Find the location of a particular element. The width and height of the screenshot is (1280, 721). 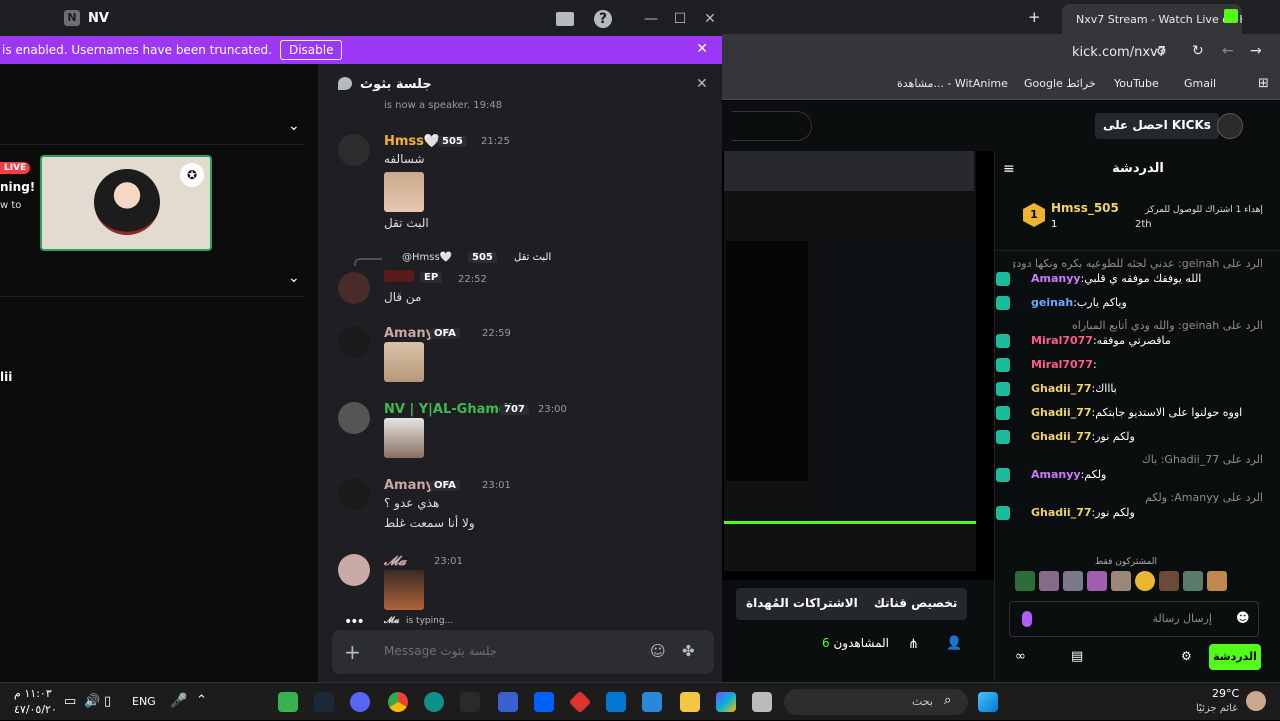

emoji-icon: ☺ is located at coordinates (658, 651).